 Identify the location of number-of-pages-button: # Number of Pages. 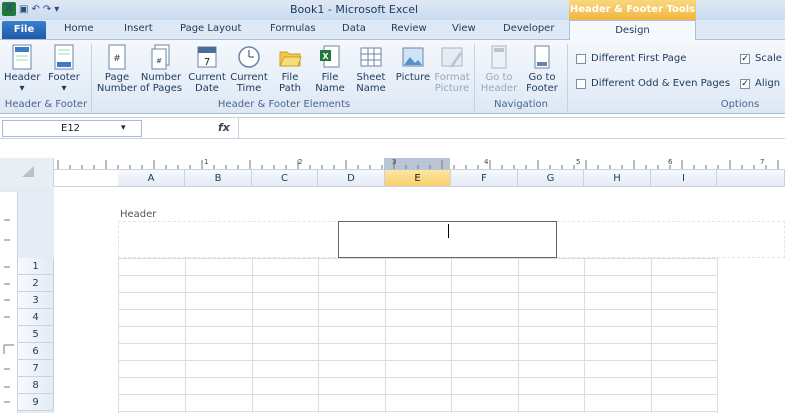
(161, 69).